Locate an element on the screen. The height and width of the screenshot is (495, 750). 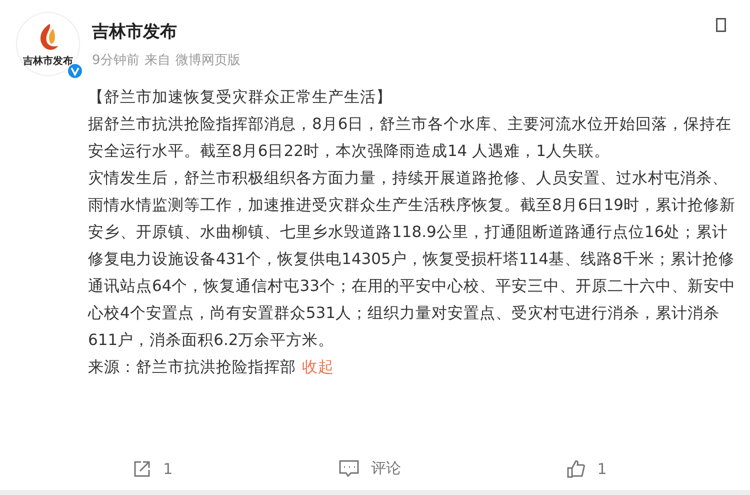
share-icon is located at coordinates (142, 469).